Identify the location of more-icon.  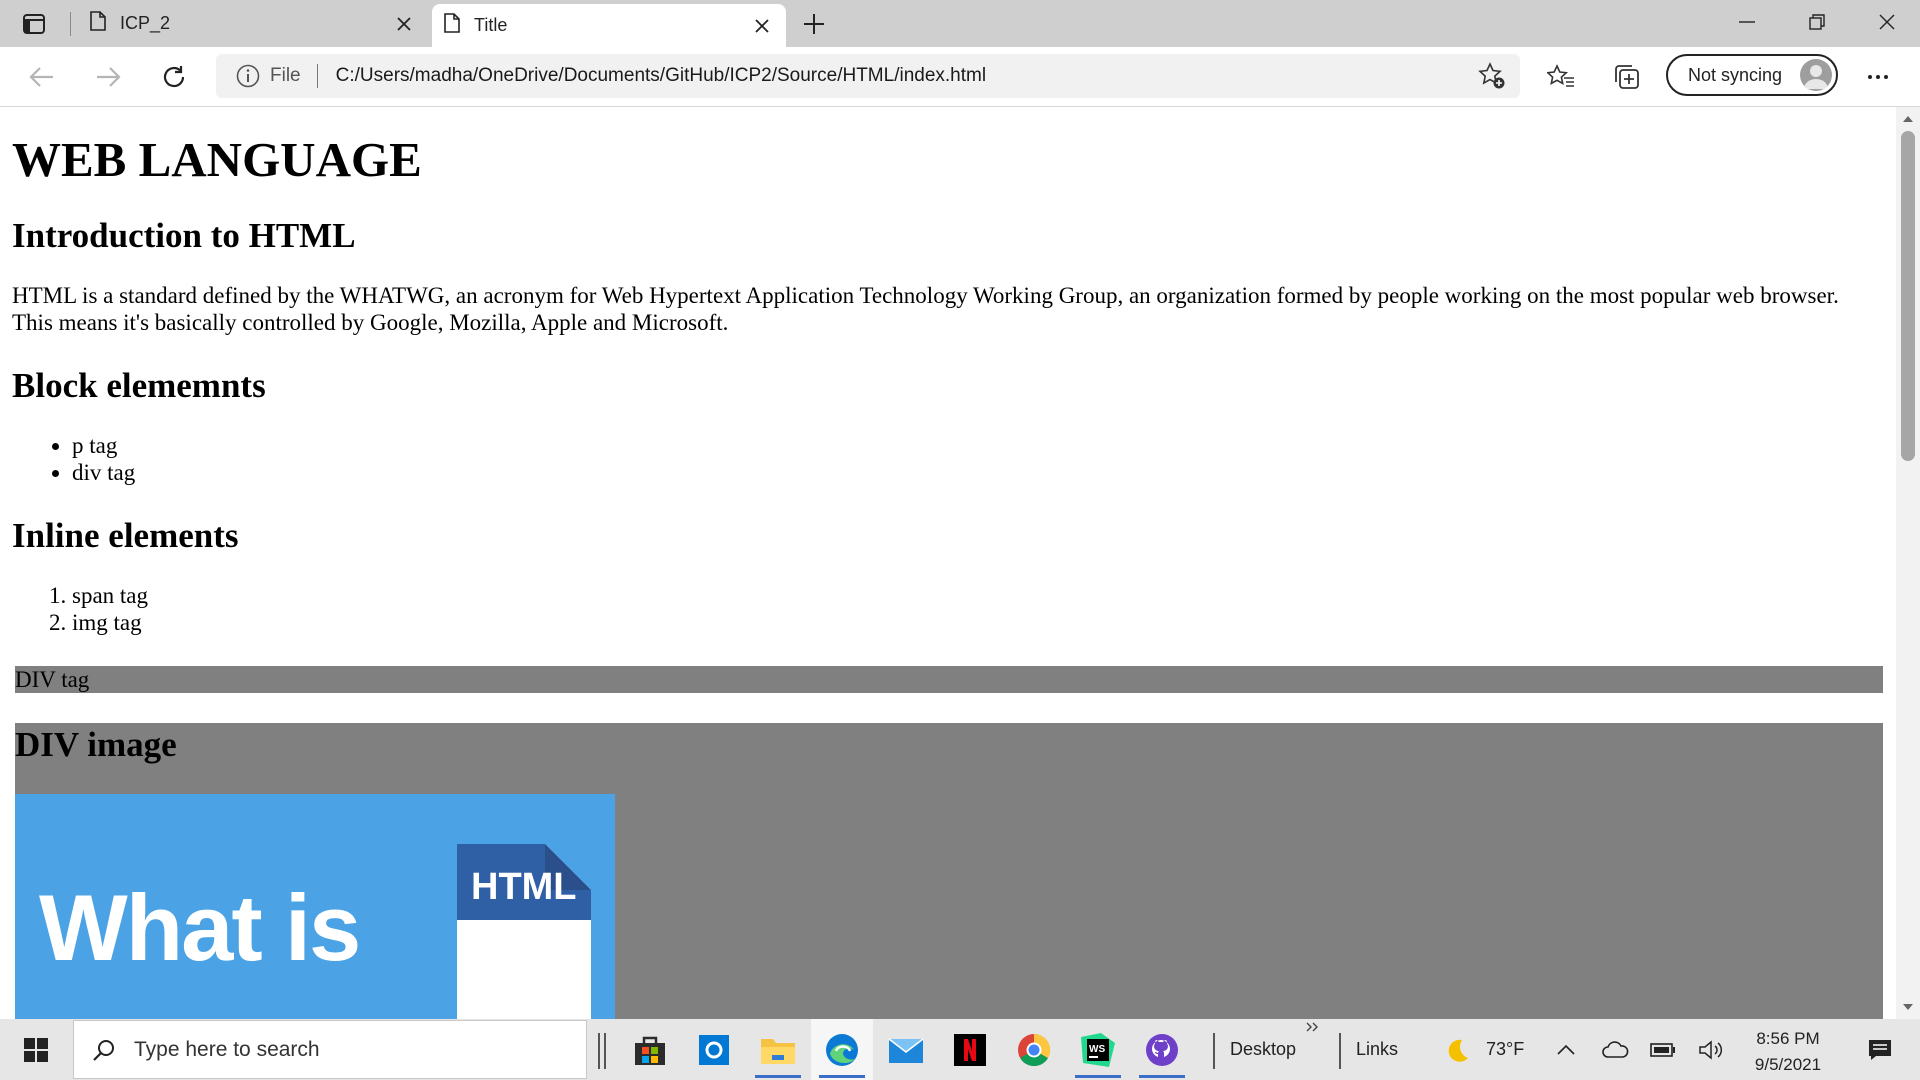
(1878, 77).